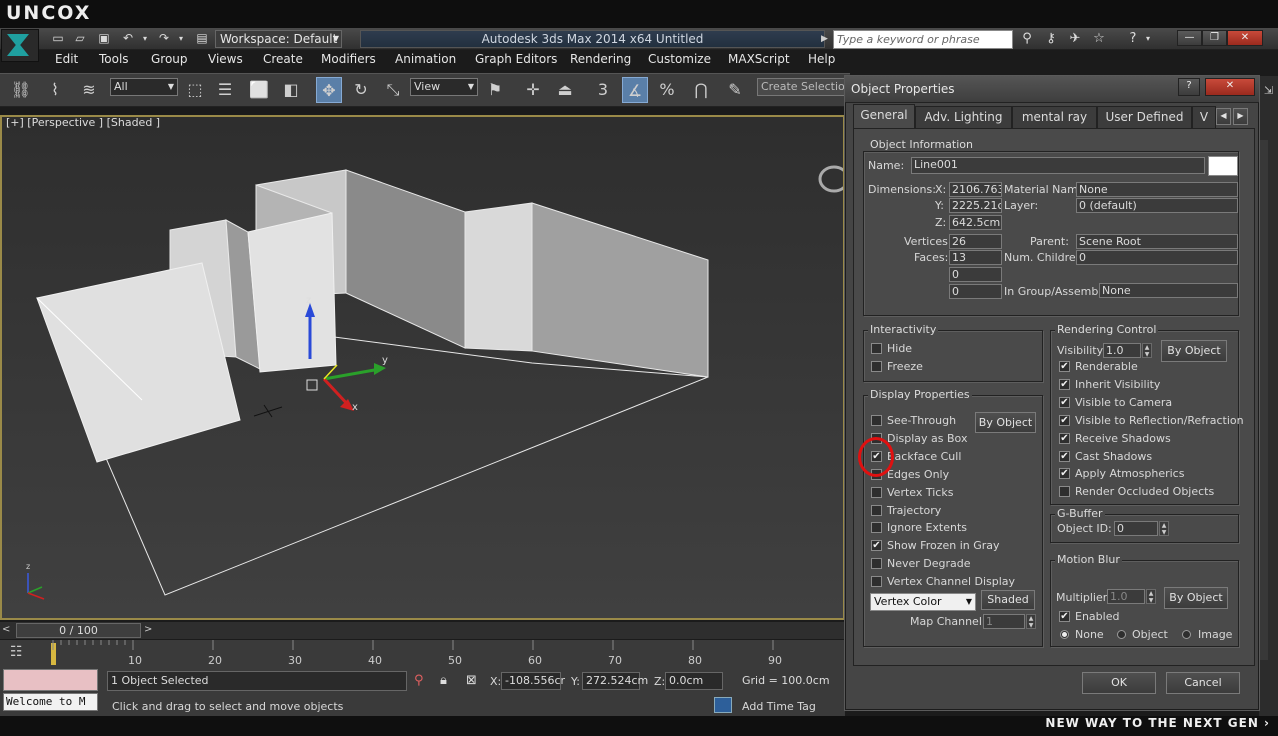  I want to click on time-tag-icon, so click(723, 705).